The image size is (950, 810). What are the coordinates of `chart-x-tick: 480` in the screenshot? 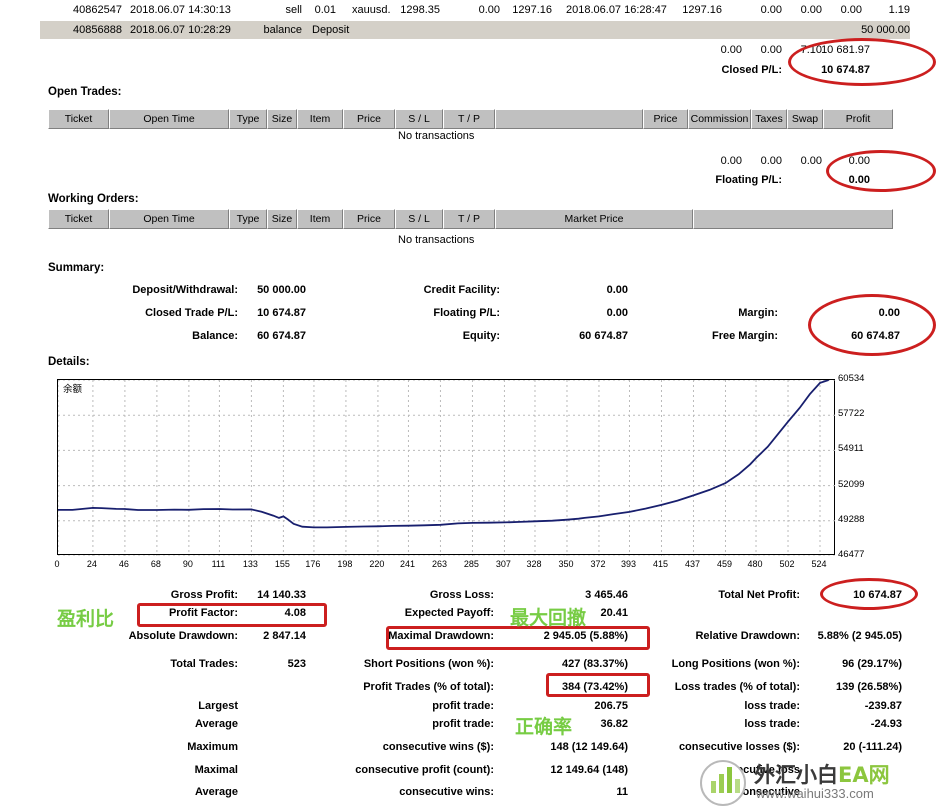 It's located at (755, 564).